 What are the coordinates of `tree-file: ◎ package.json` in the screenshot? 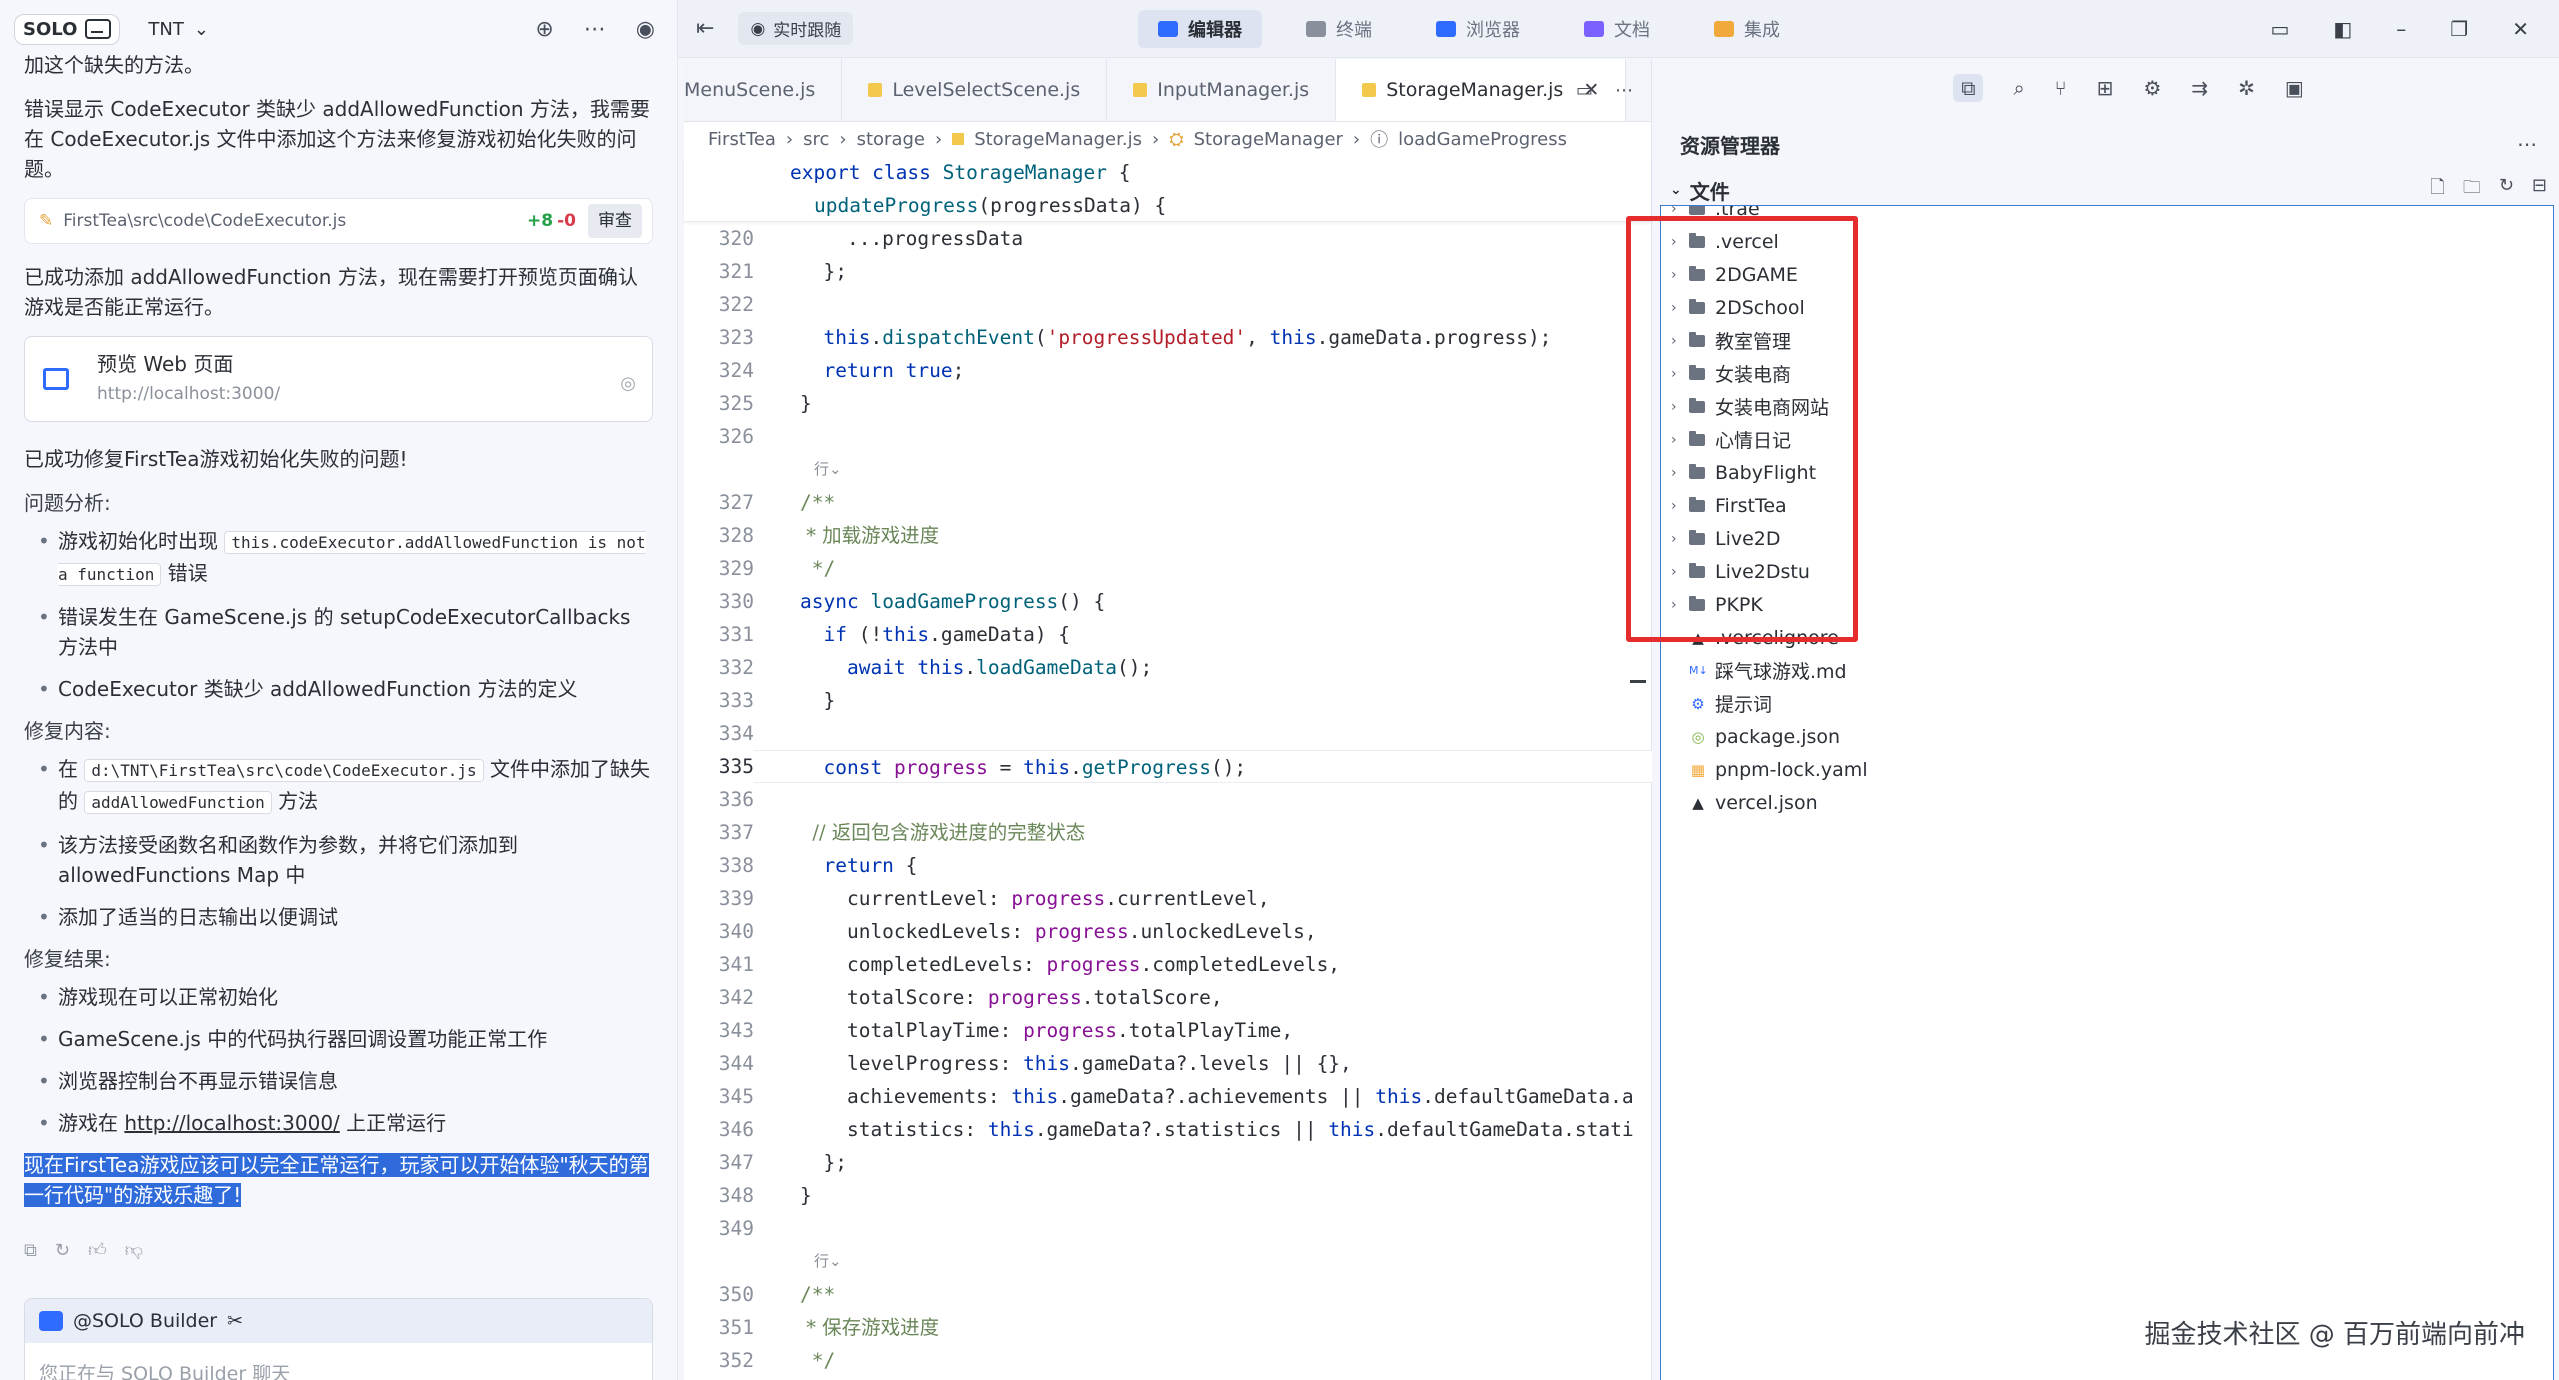 It's located at (2107, 736).